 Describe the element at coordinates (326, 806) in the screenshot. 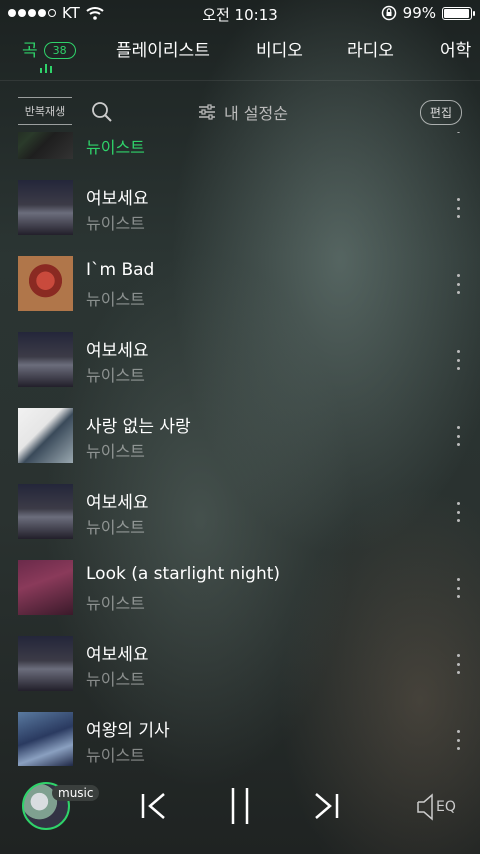

I see `next-track-icon` at that location.